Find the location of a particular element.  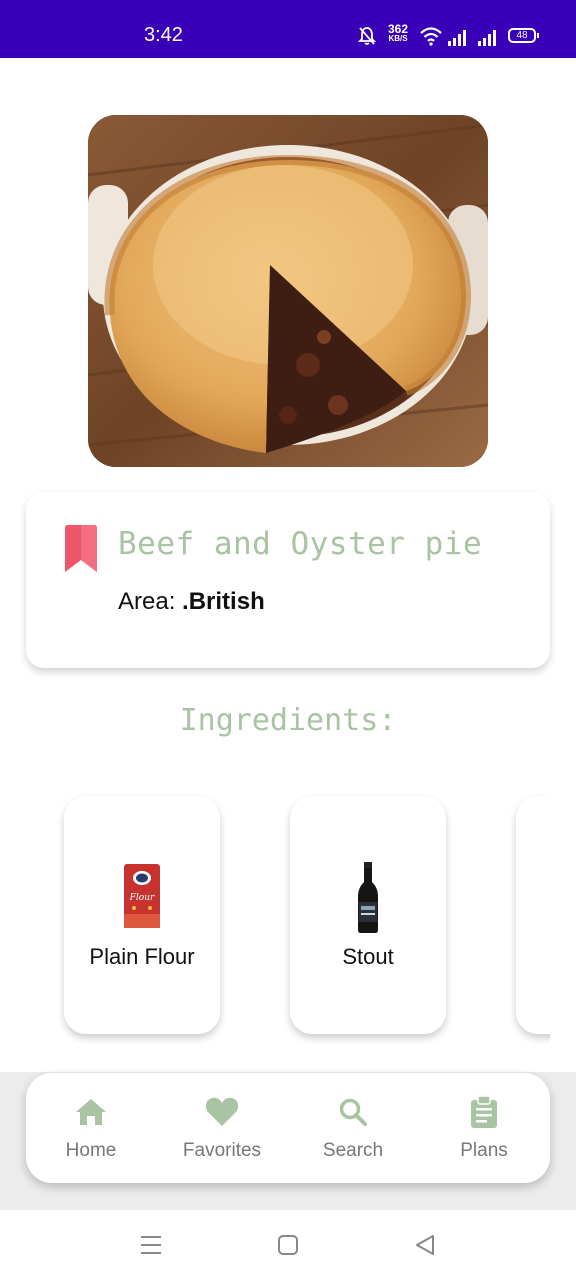

area-value: .British is located at coordinates (223, 601).